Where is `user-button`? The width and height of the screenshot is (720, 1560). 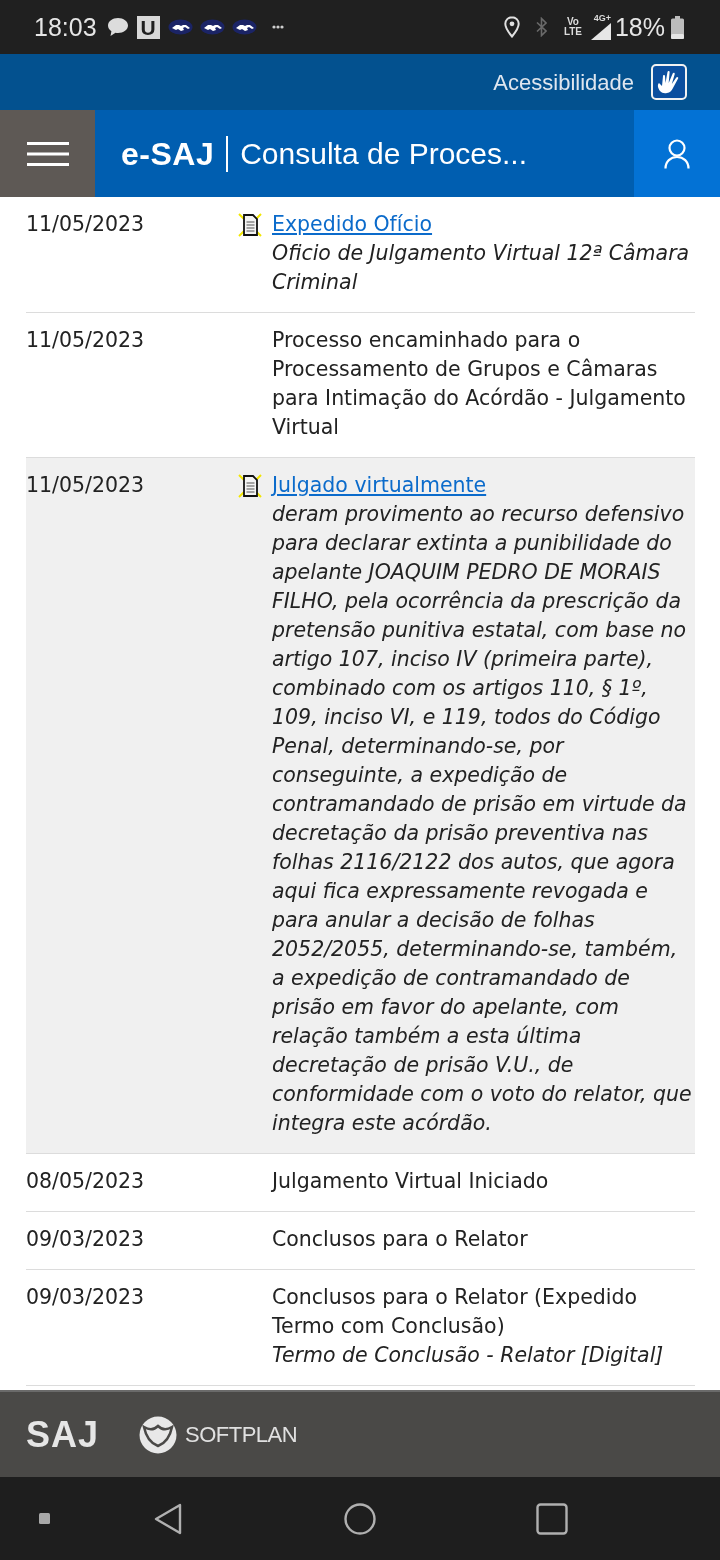 user-button is located at coordinates (677, 153).